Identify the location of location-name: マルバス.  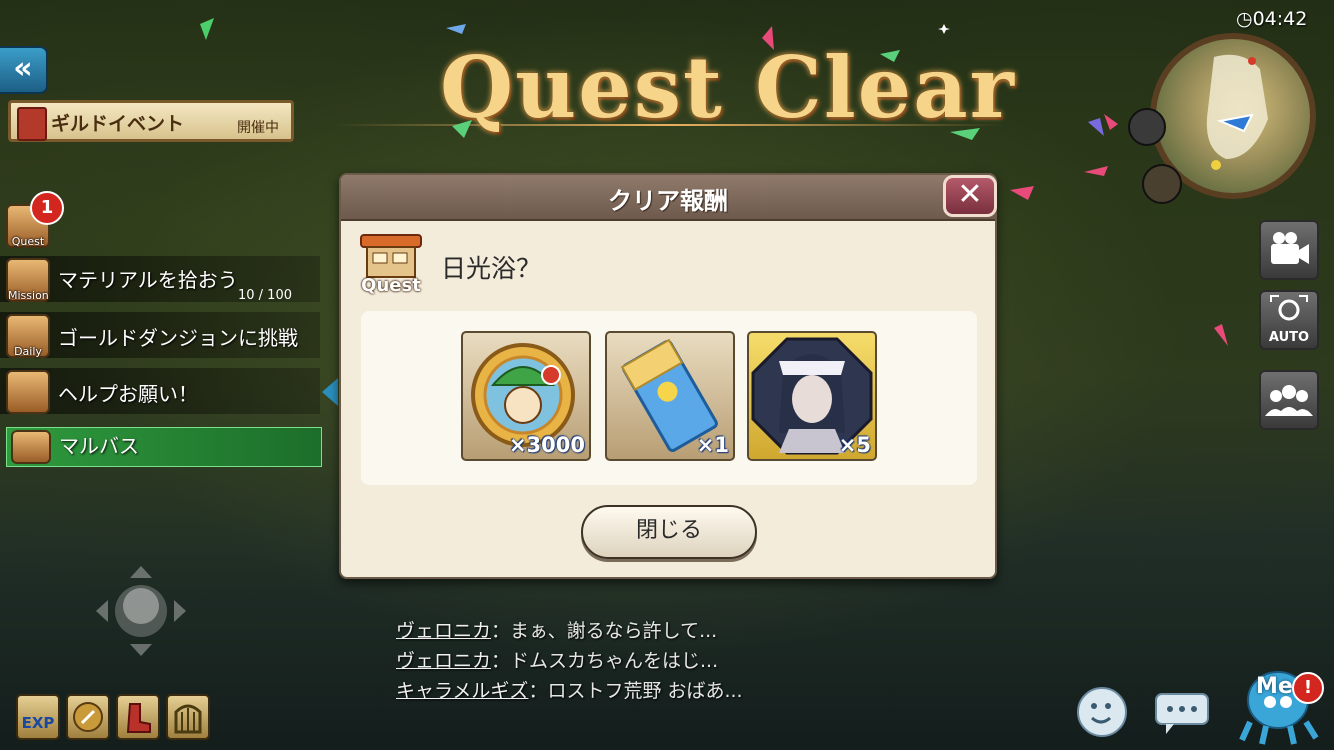
(99, 446).